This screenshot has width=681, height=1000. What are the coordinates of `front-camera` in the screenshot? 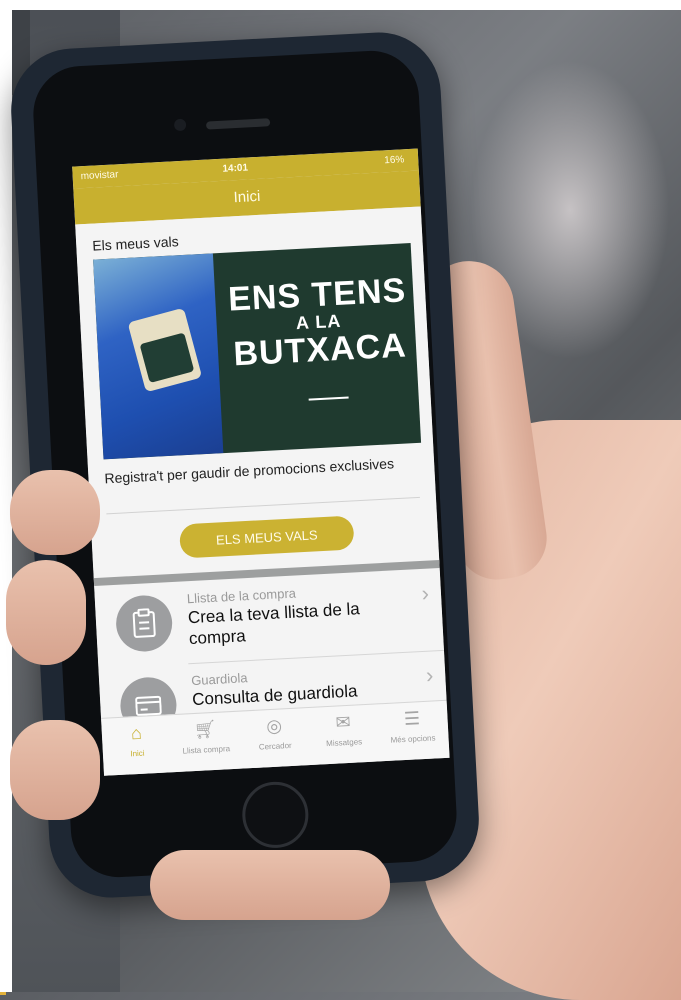 It's located at (180, 125).